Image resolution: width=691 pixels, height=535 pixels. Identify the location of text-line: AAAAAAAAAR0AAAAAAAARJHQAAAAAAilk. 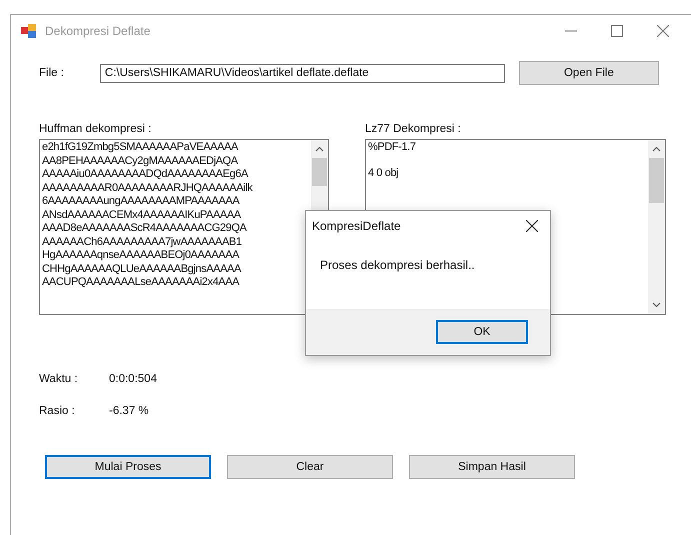
(148, 188).